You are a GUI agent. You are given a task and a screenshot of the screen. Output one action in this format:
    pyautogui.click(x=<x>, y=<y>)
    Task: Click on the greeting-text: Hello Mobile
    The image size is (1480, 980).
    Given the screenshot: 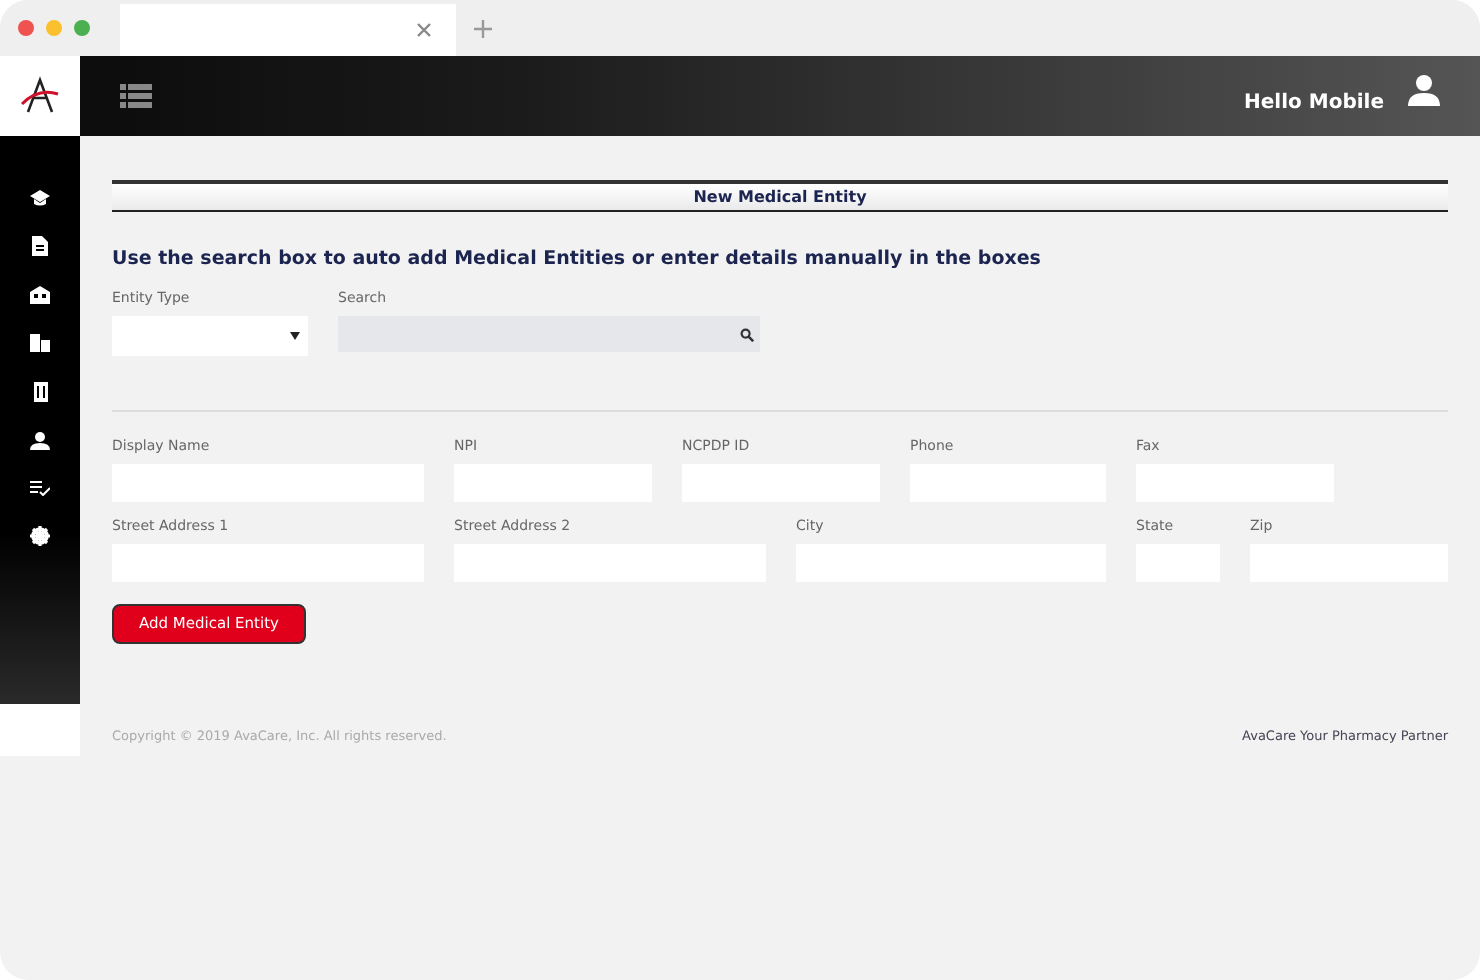 What is the action you would take?
    pyautogui.click(x=1314, y=102)
    